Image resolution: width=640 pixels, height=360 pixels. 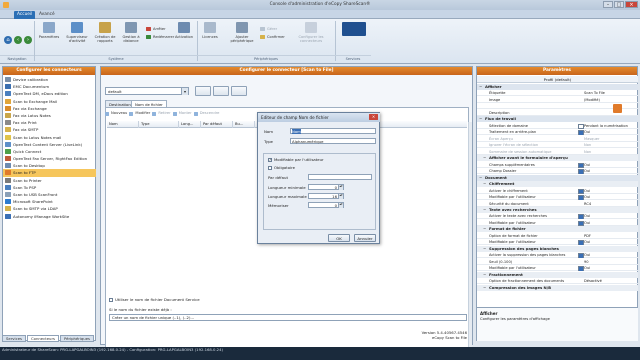 I want to click on activity-monitor-button: Superviseur d'activité, so click(x=77, y=38).